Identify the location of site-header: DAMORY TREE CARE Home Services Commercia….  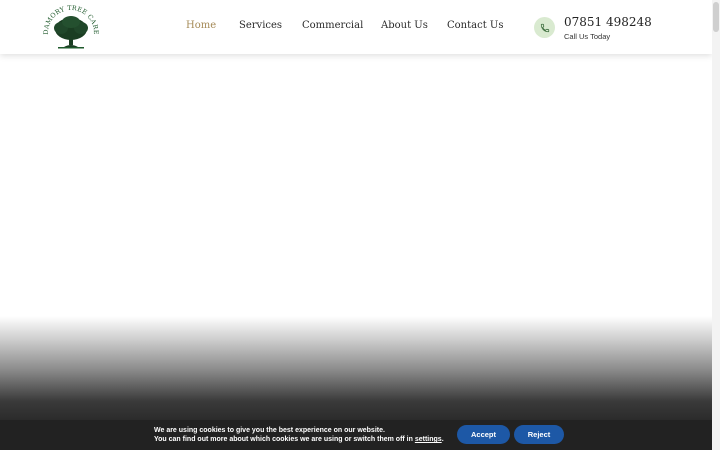
(356, 27).